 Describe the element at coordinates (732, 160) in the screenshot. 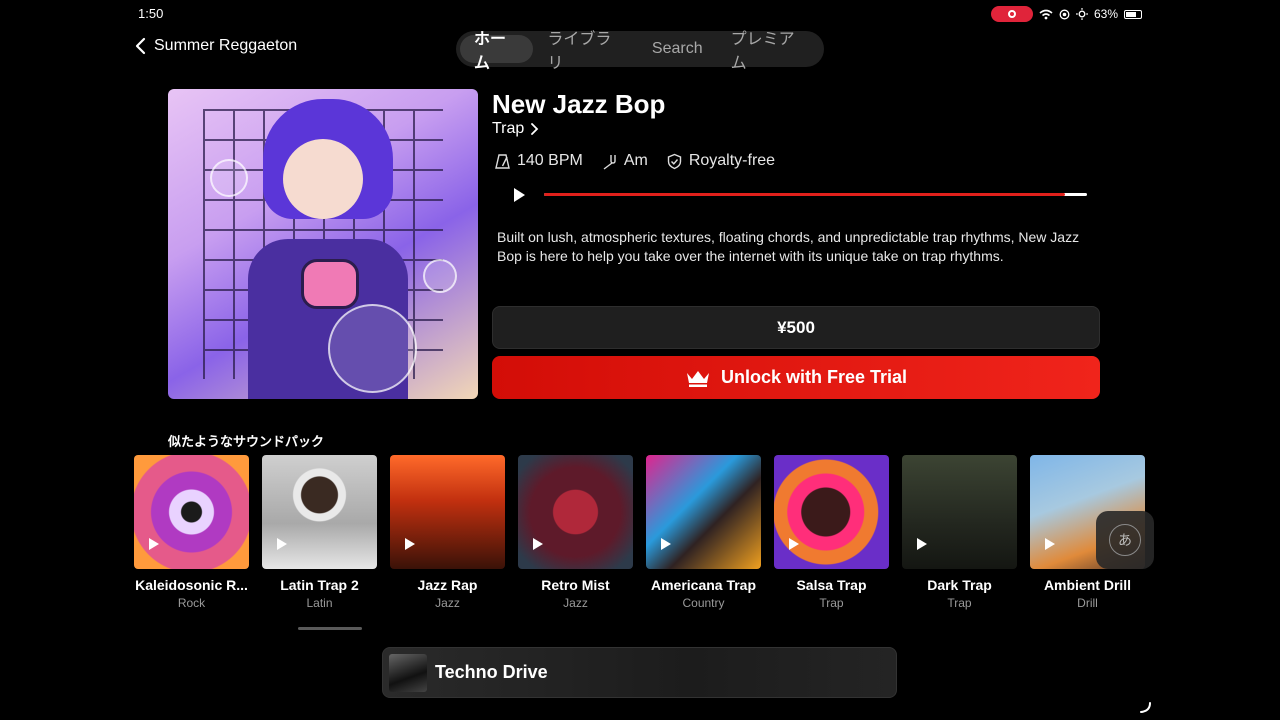

I see `license-value: Royalty-free` at that location.